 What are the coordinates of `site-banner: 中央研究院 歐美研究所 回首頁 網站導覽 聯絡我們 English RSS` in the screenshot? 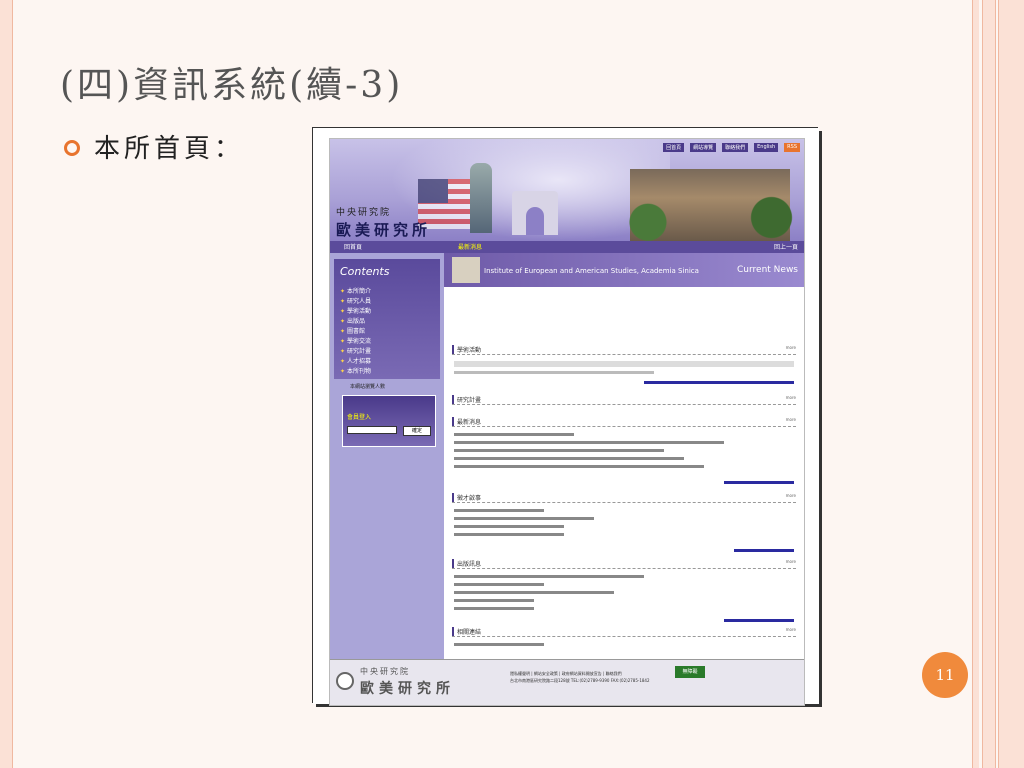 It's located at (567, 190).